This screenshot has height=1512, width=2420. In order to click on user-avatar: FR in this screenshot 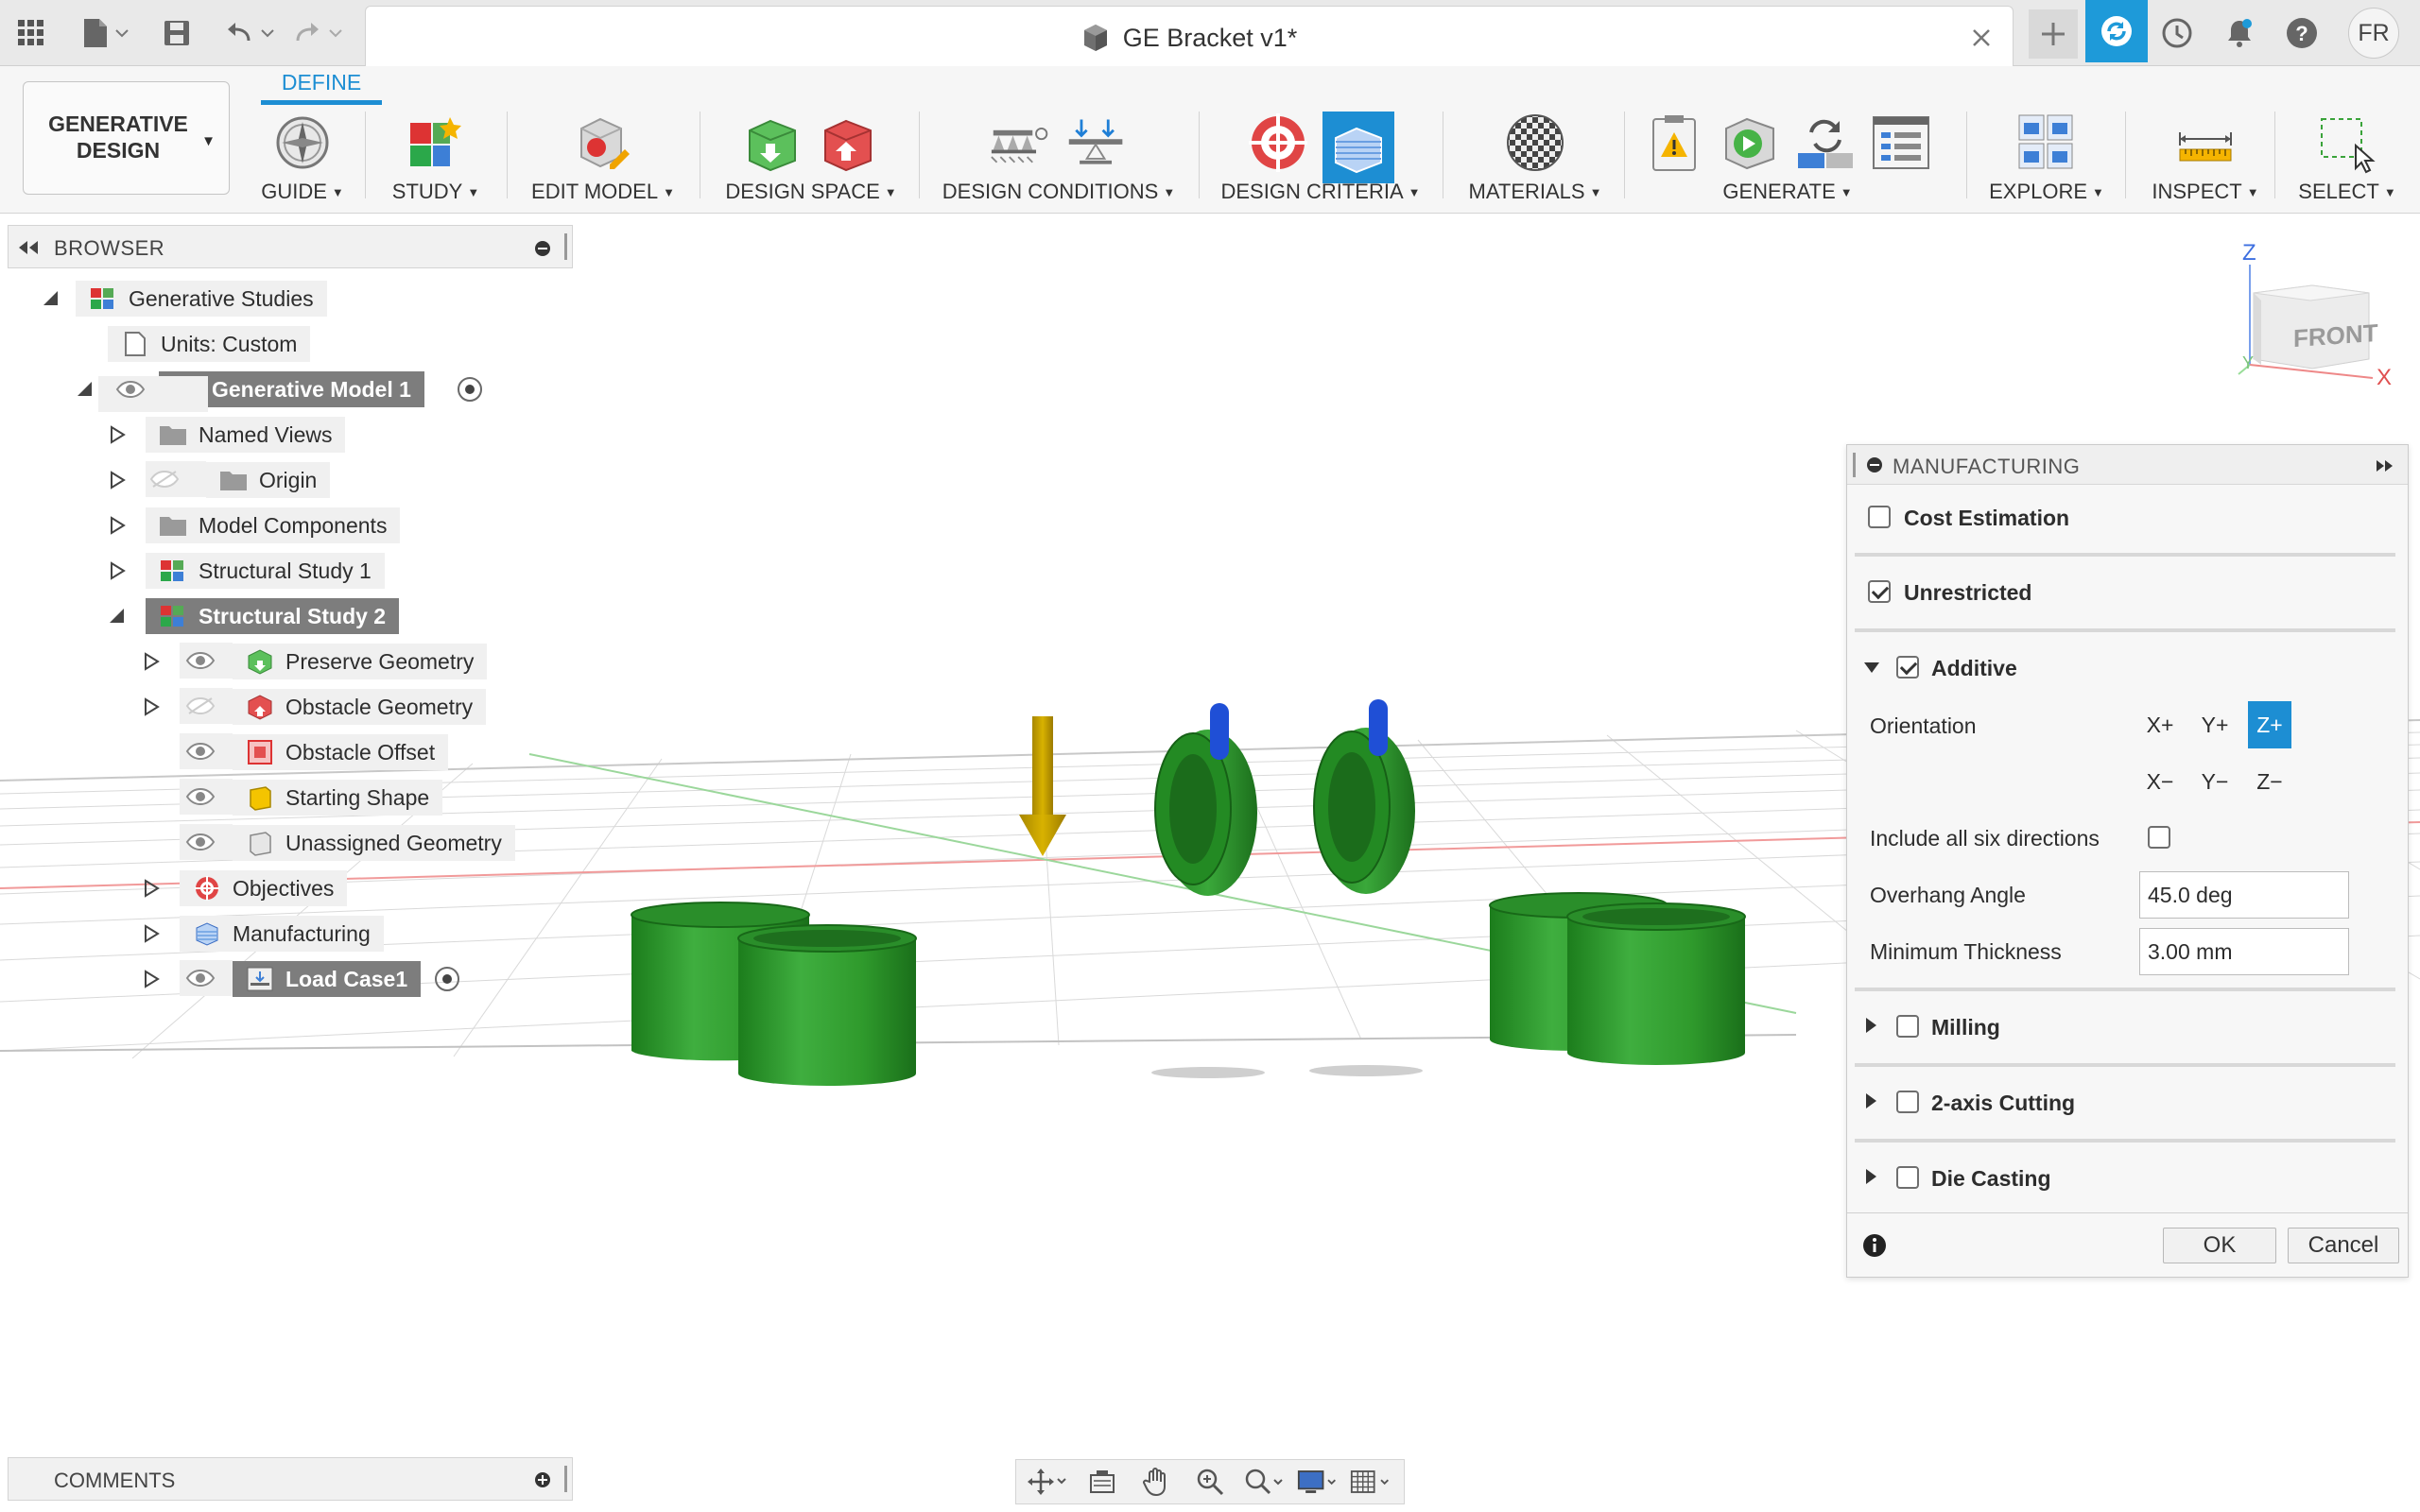, I will do `click(2373, 33)`.